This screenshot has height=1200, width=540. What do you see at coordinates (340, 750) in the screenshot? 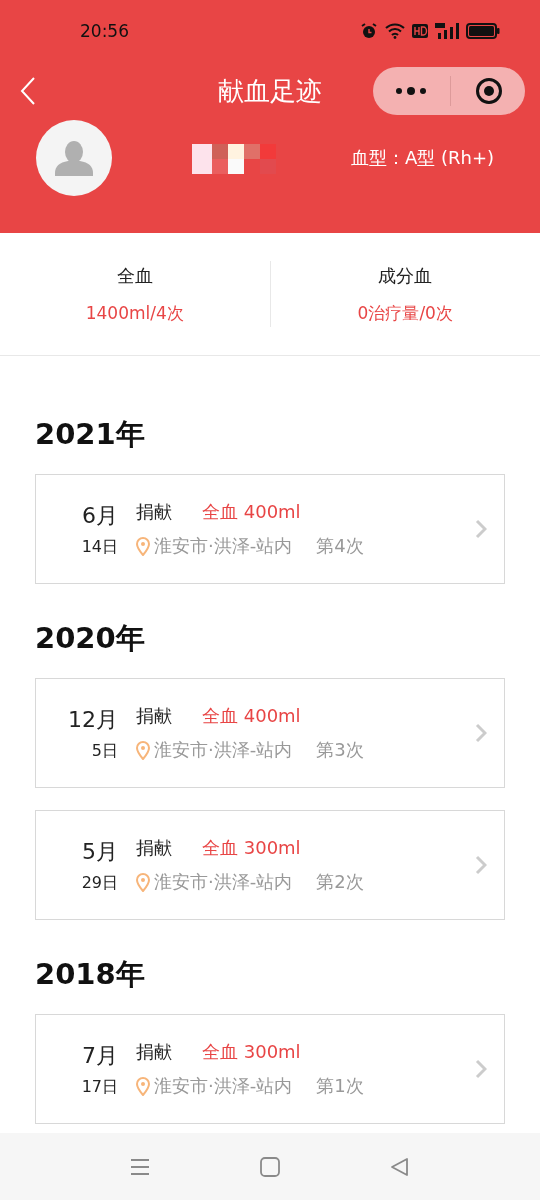
I see `donation-count: 第3次` at bounding box center [340, 750].